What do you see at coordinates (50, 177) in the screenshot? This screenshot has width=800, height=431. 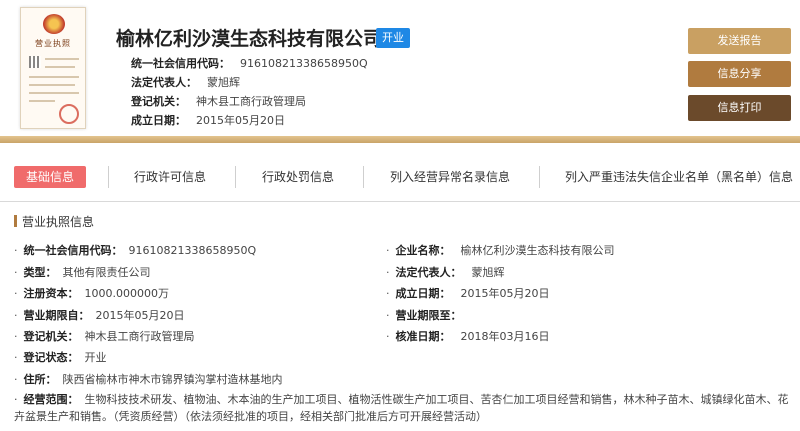 I see `tab-basic-info: 基础信息` at bounding box center [50, 177].